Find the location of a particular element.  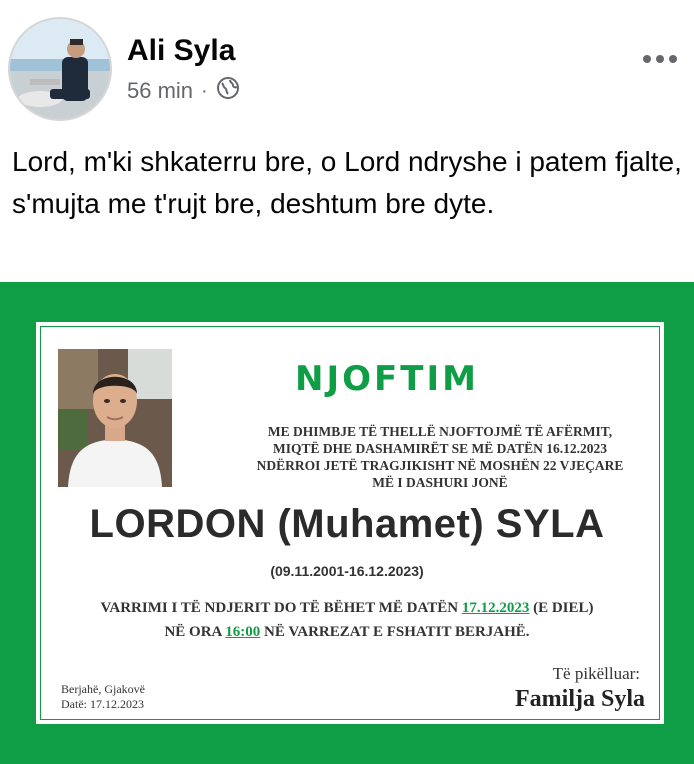

author-name: Ali Syla is located at coordinates (181, 51).